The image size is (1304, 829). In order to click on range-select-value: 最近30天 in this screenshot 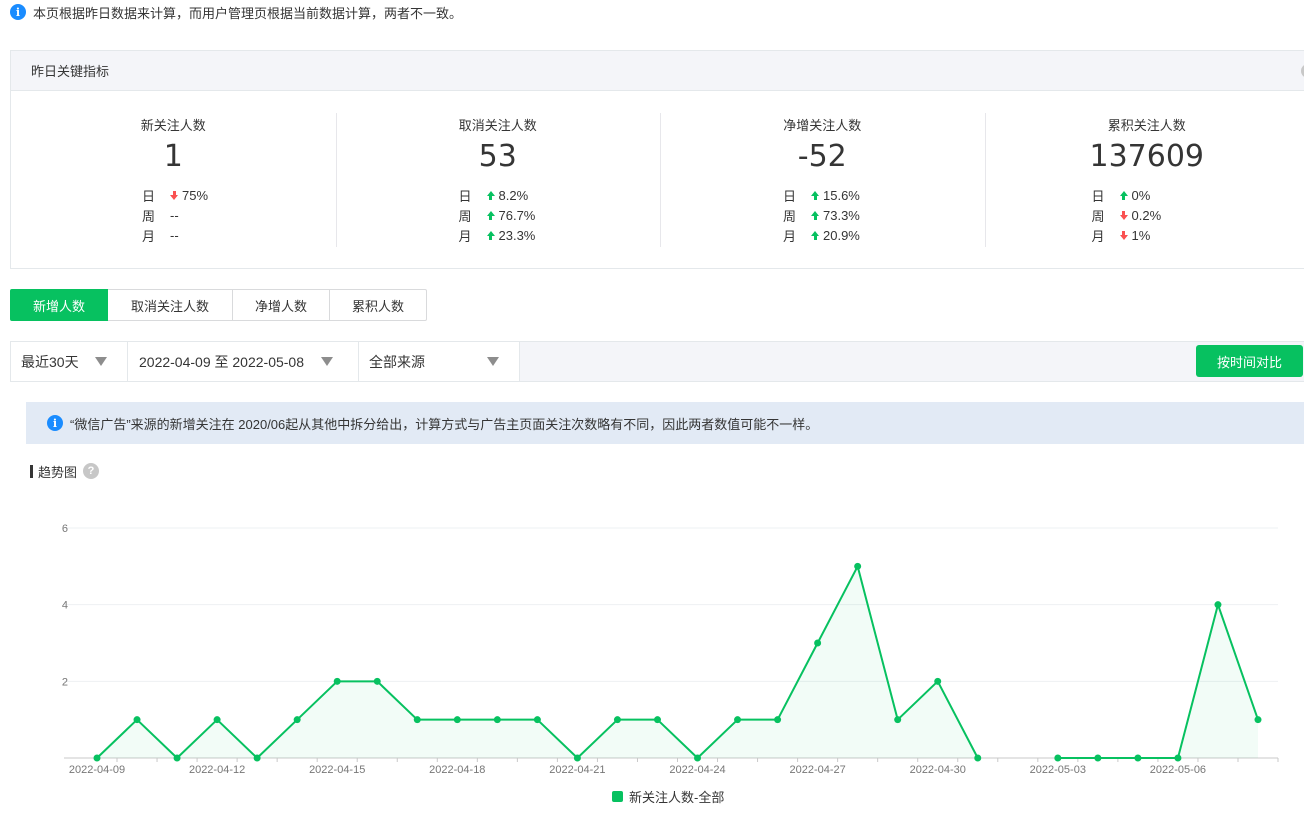, I will do `click(50, 361)`.